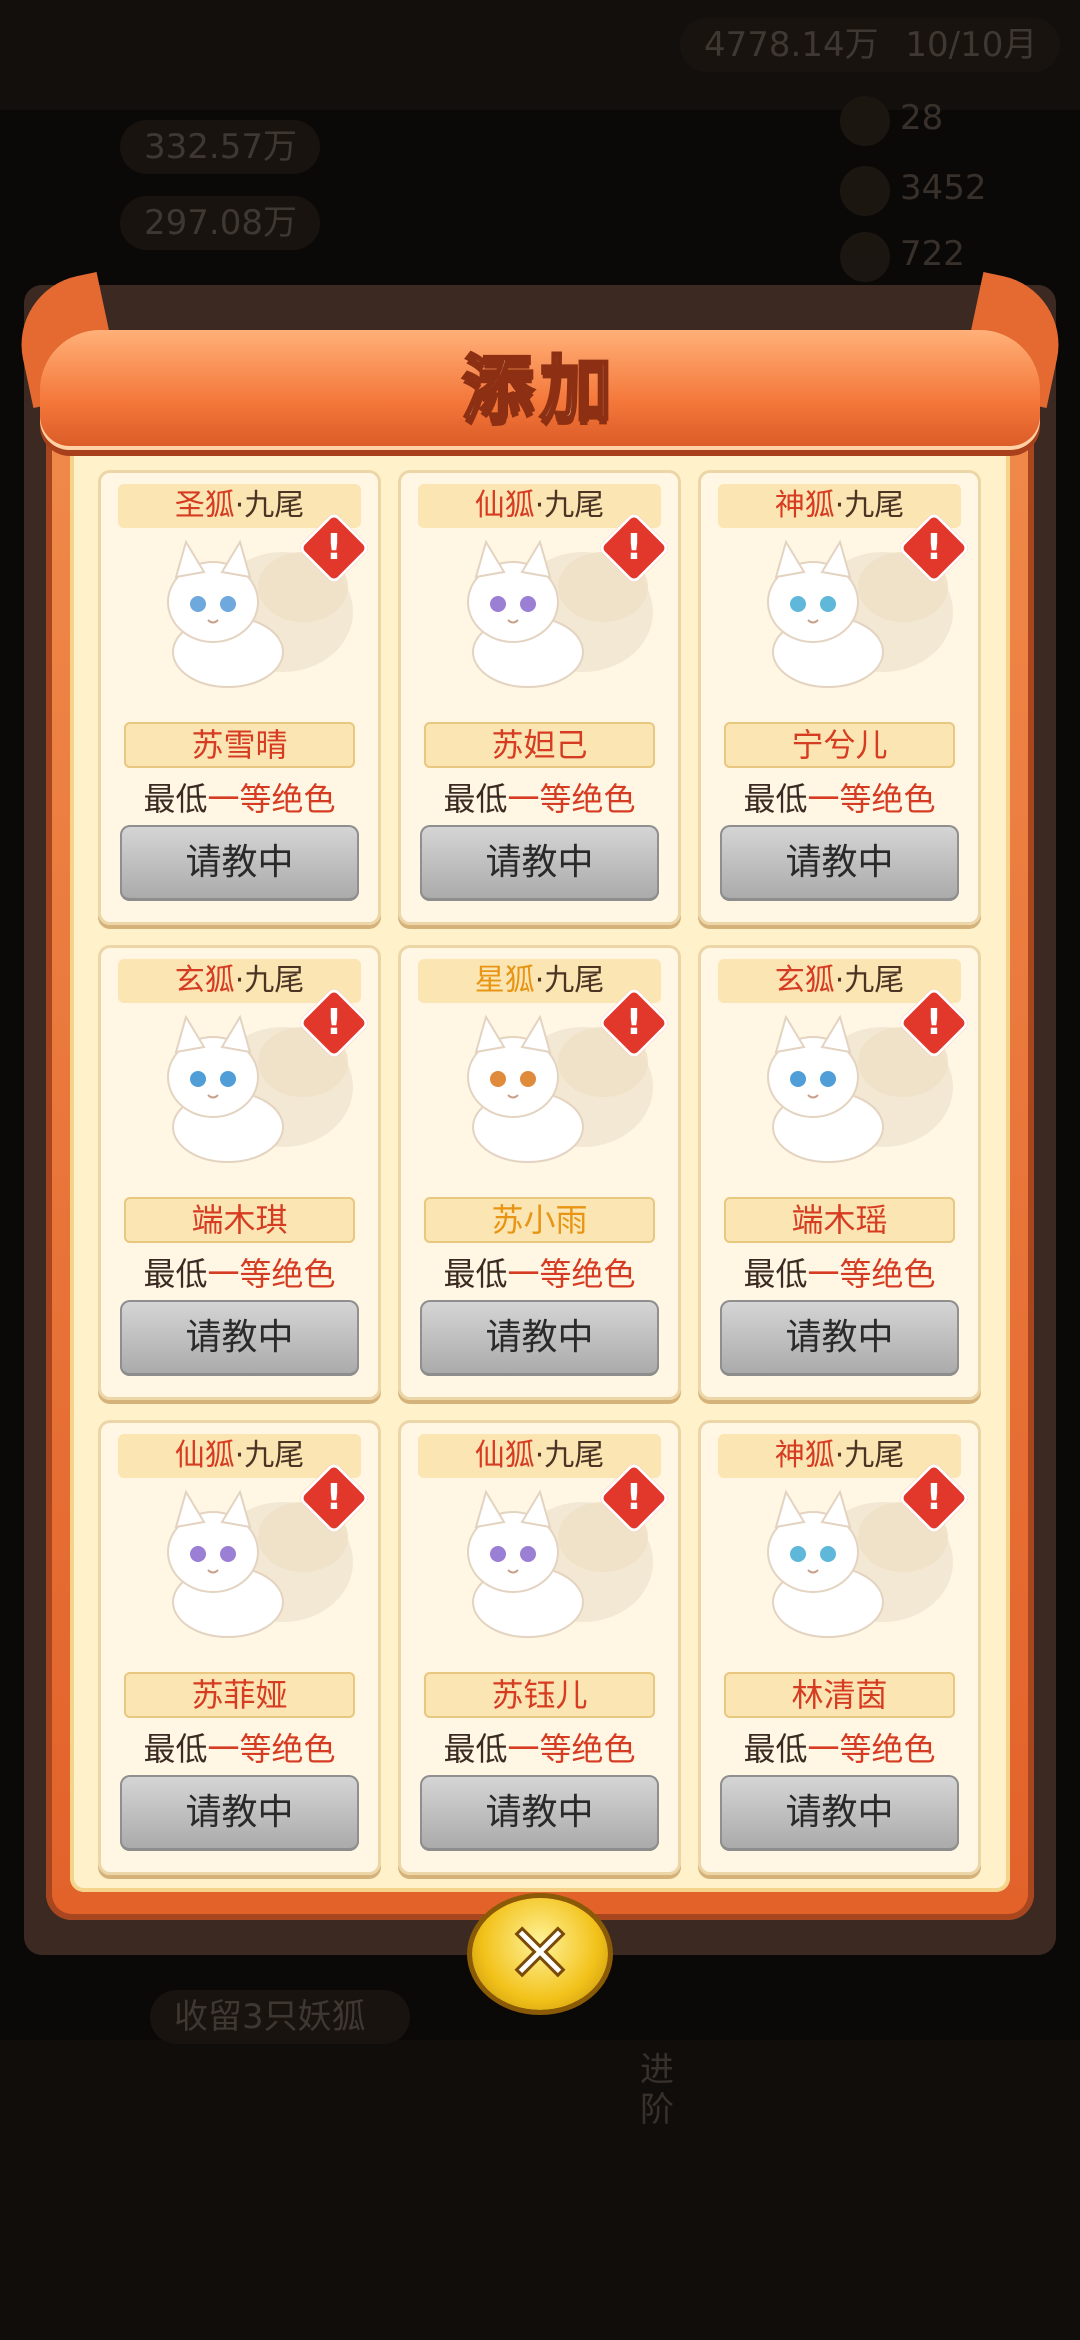 The height and width of the screenshot is (2340, 1080). What do you see at coordinates (539, 745) in the screenshot?
I see `fox-name: 苏妲己` at bounding box center [539, 745].